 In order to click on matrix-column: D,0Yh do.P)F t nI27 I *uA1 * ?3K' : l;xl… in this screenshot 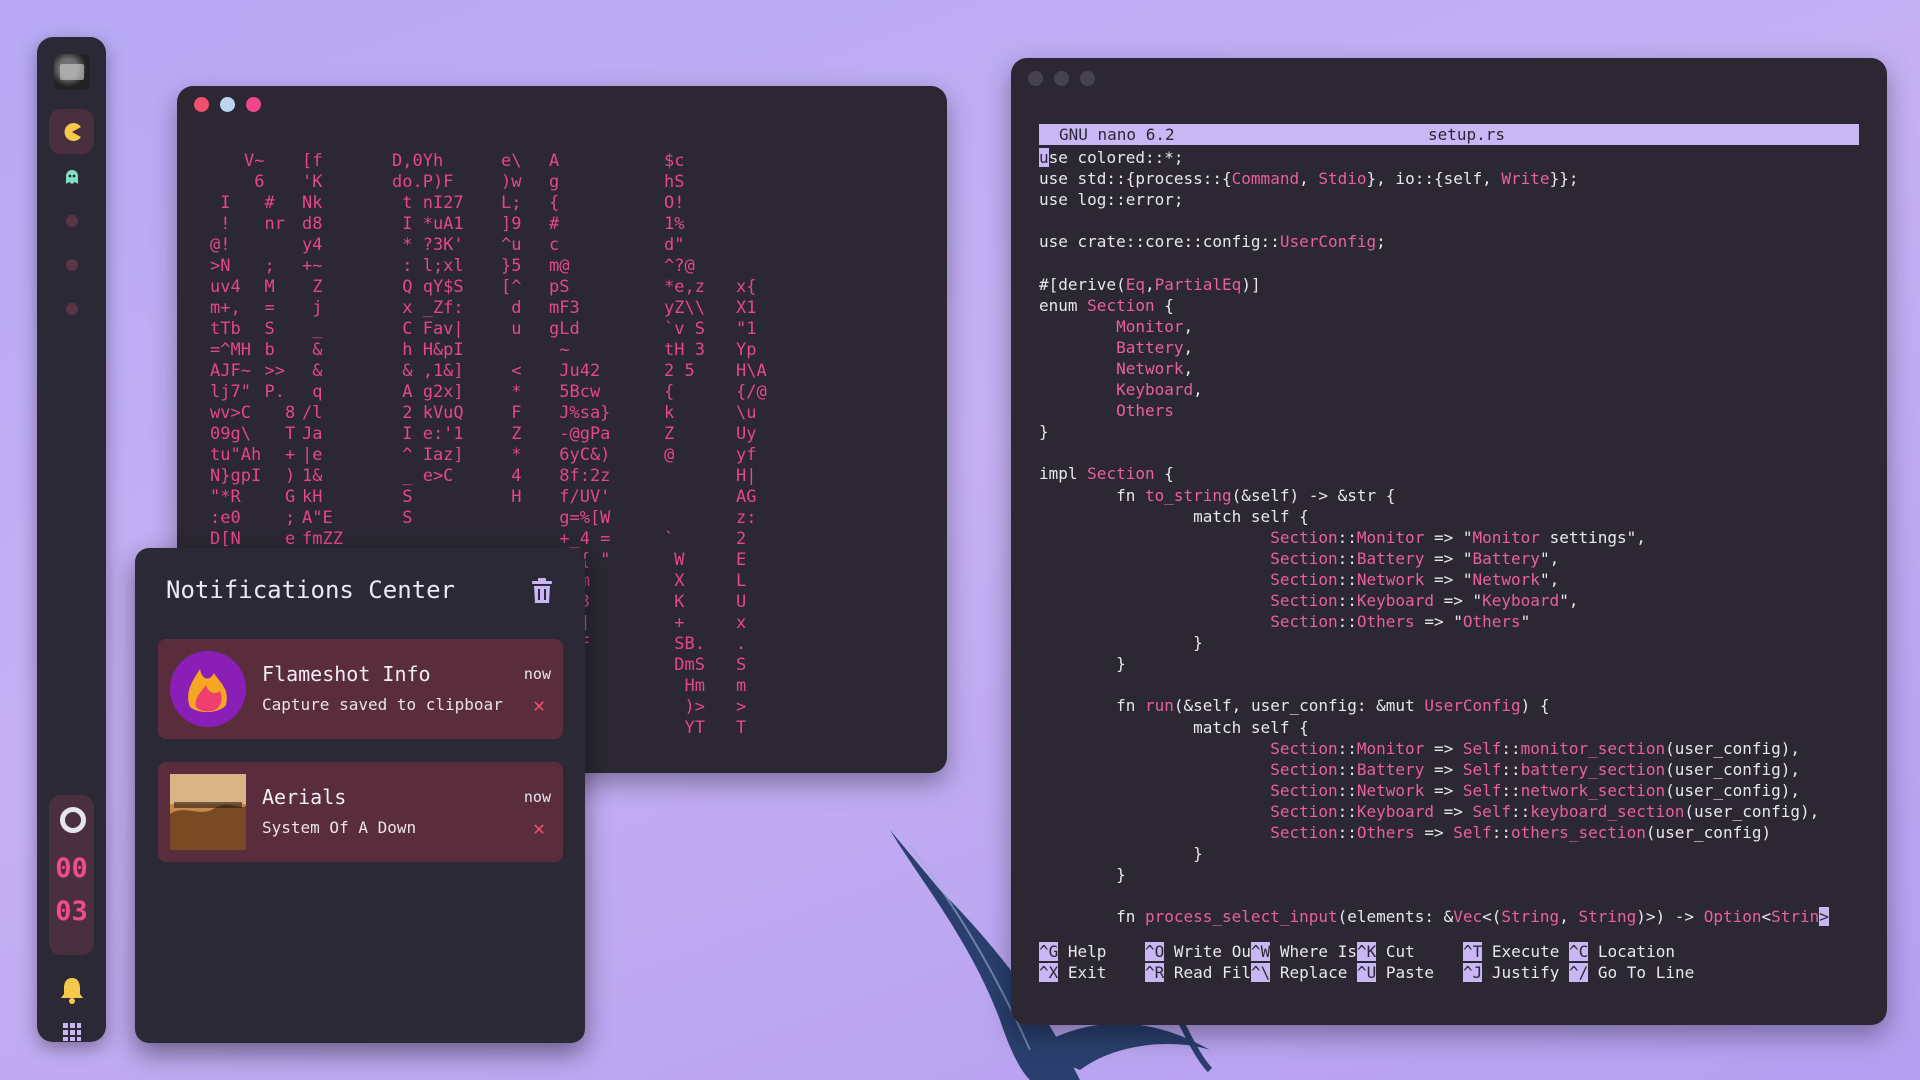, I will do `click(428, 339)`.